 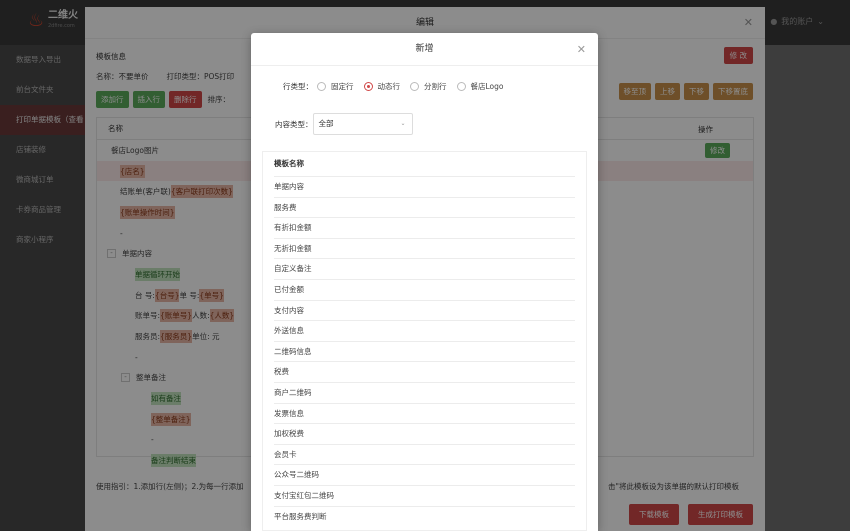 I want to click on list-item: 支付内容, so click(x=424, y=310).